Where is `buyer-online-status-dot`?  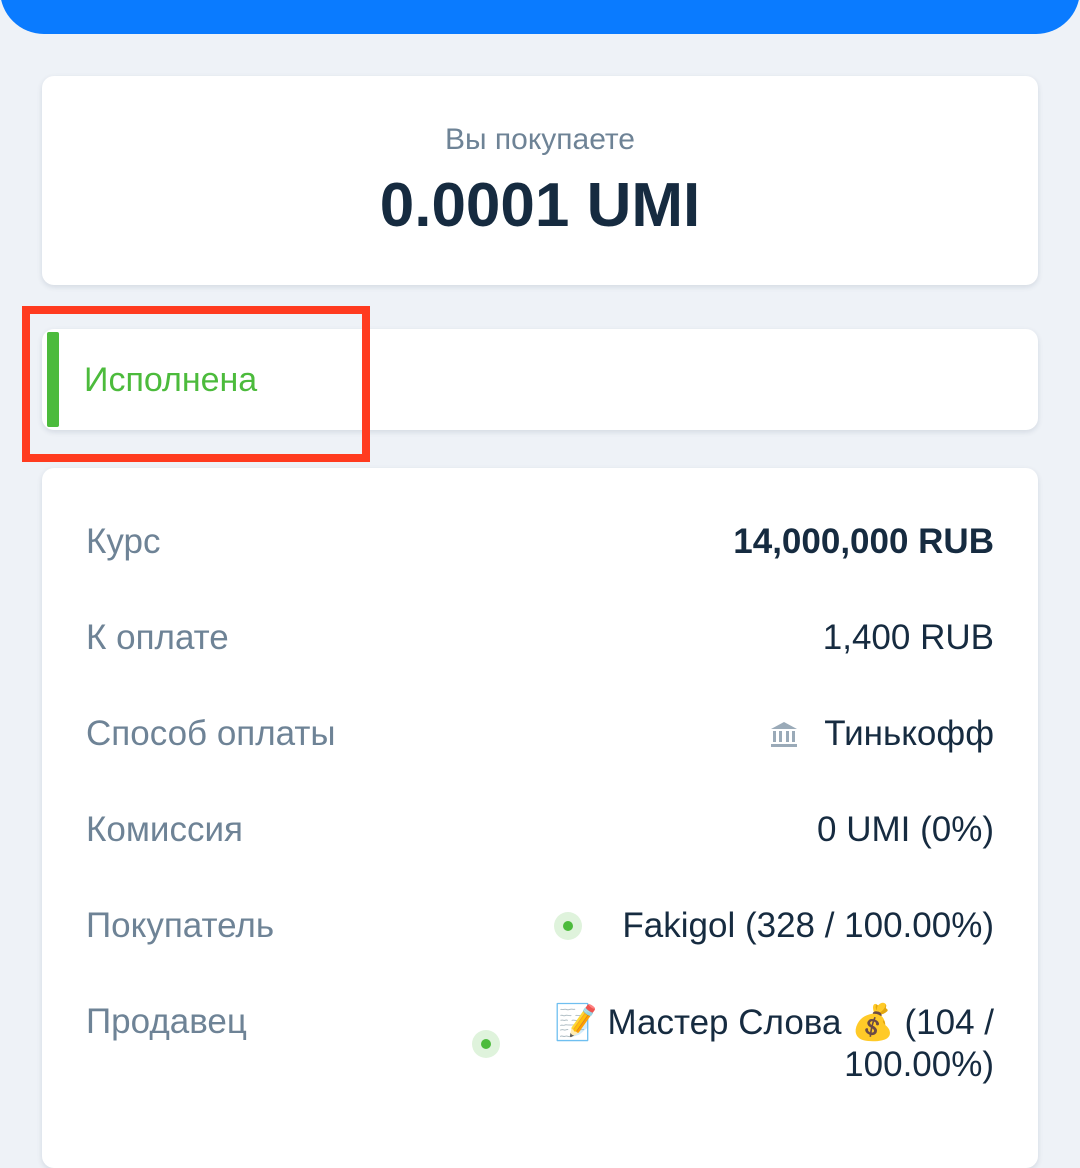
buyer-online-status-dot is located at coordinates (568, 926).